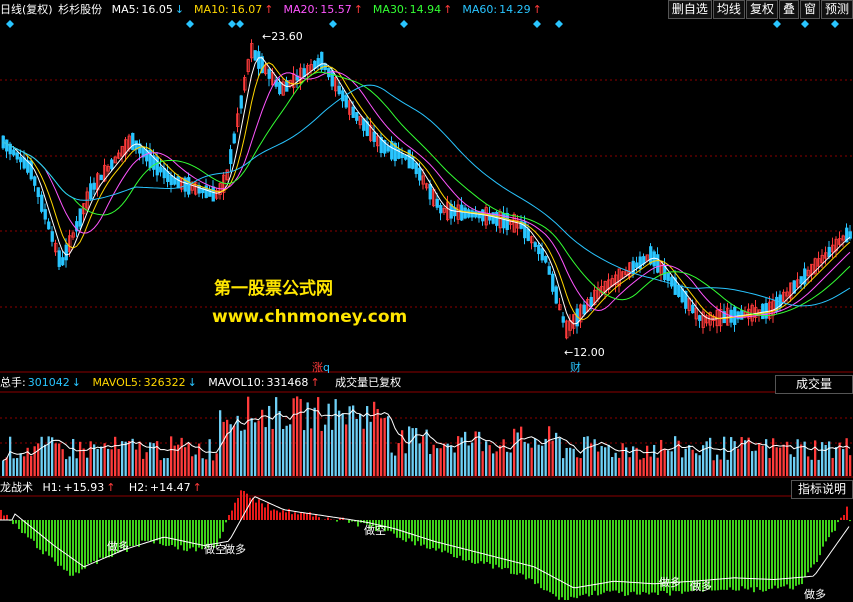 This screenshot has height=602, width=853. What do you see at coordinates (321, 367) in the screenshot?
I see `zhang-marker: 涨q` at bounding box center [321, 367].